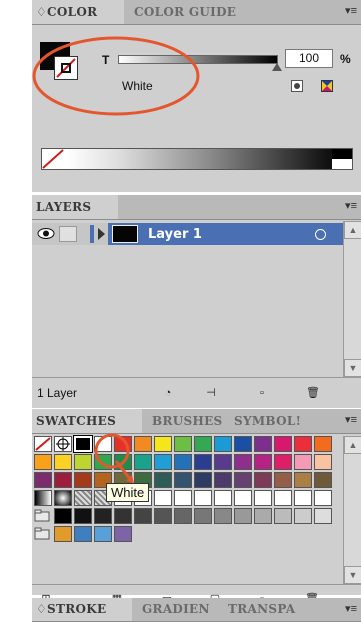  What do you see at coordinates (352, 299) in the screenshot?
I see `layers-scrollbar: ▲ ▼` at bounding box center [352, 299].